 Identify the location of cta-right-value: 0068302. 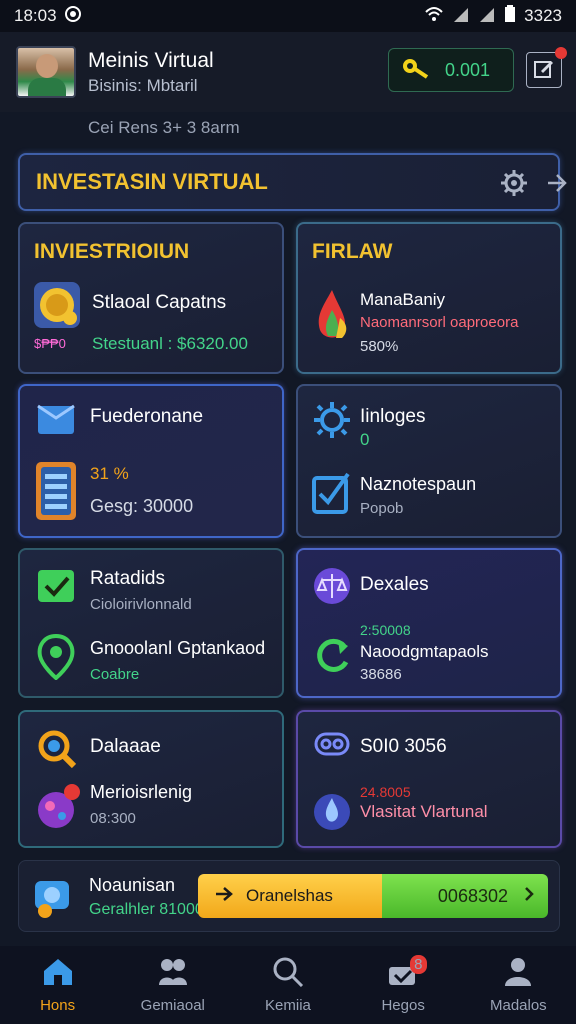
(472, 895).